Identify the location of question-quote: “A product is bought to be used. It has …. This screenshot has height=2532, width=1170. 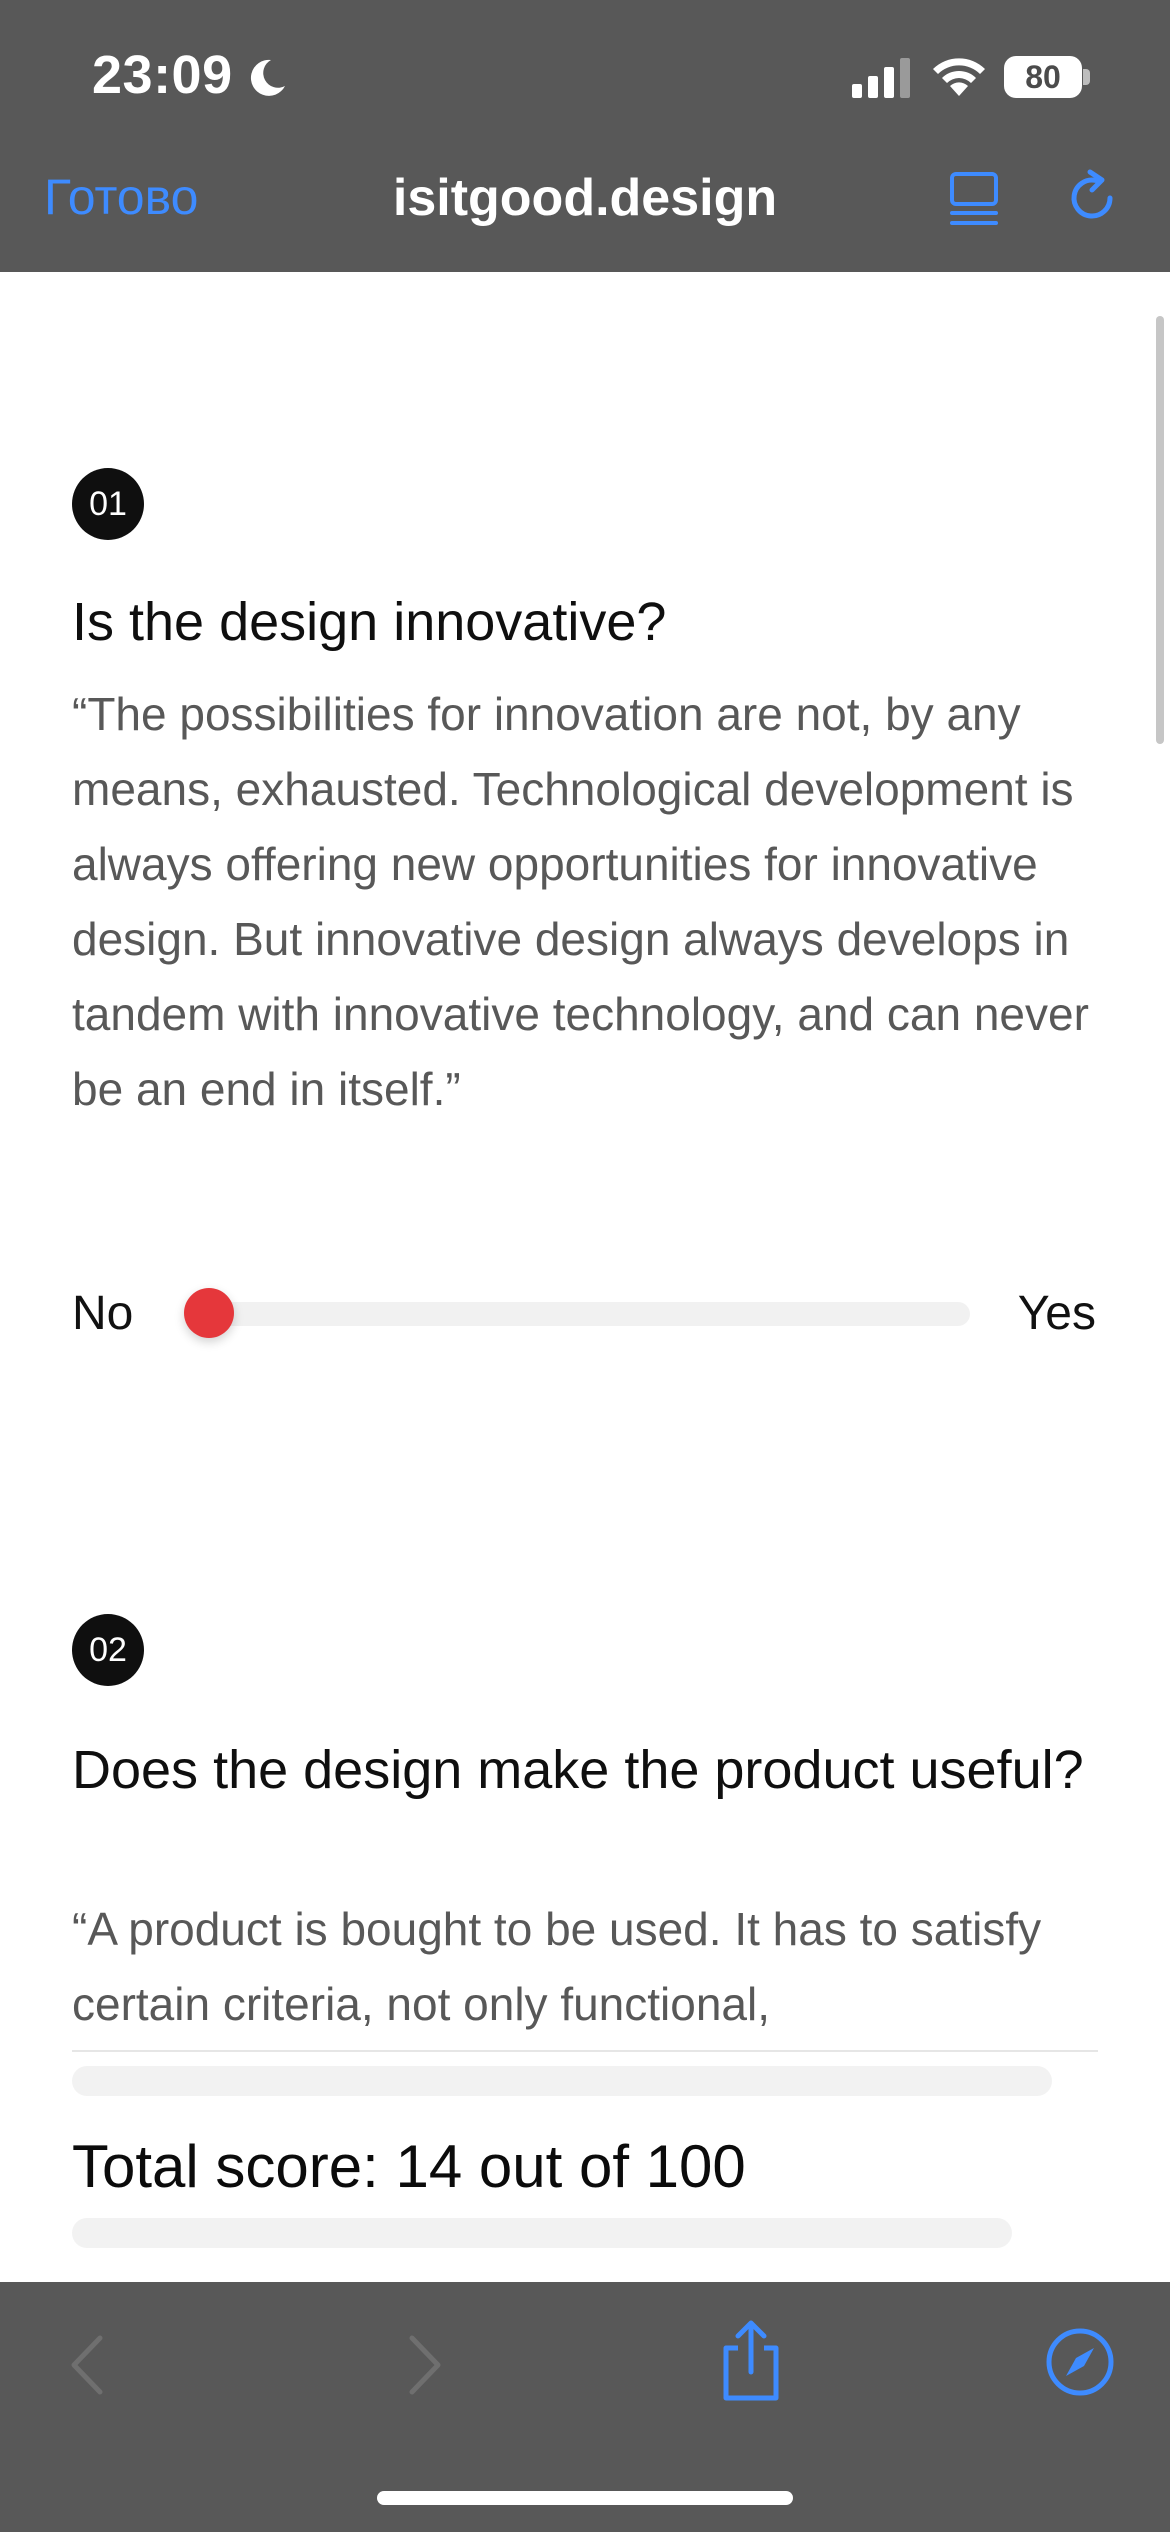
(557, 1966).